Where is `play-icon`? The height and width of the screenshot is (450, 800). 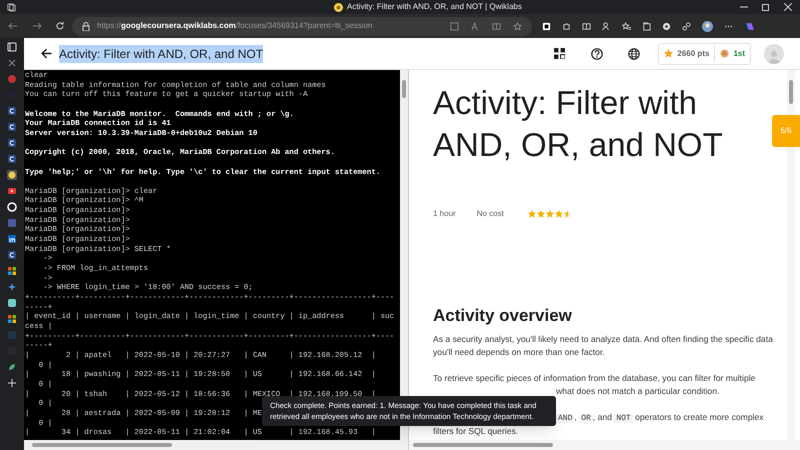 play-icon is located at coordinates (12, 191).